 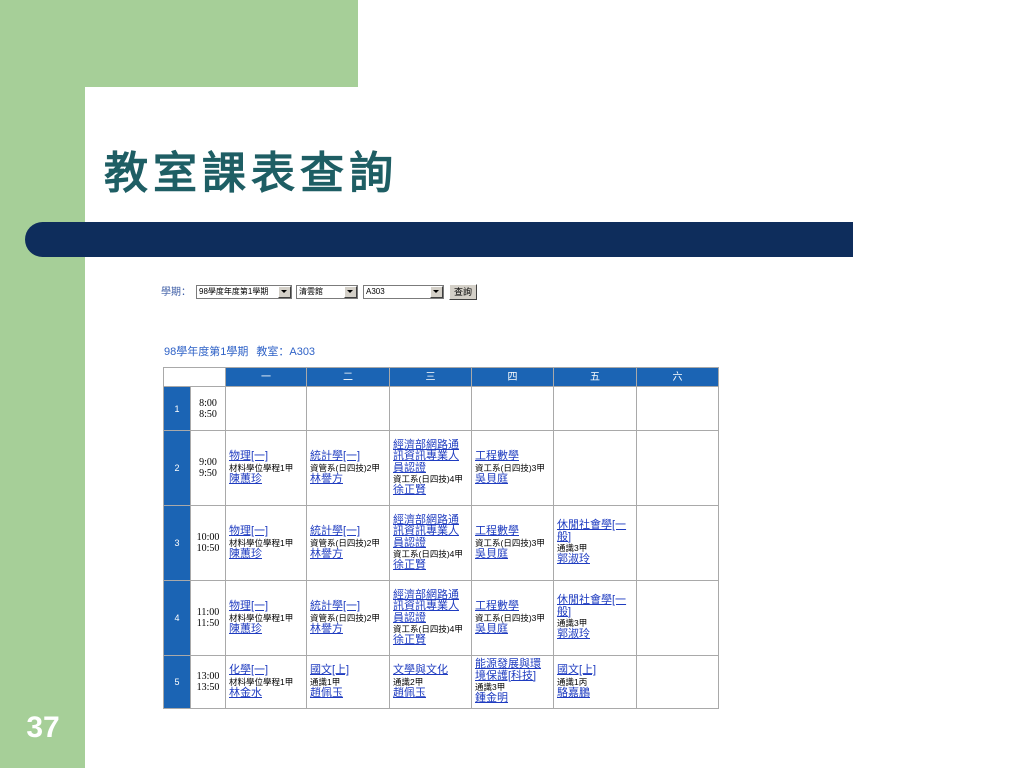 I want to click on period-time-cell: 11:00 11:50, so click(x=208, y=618).